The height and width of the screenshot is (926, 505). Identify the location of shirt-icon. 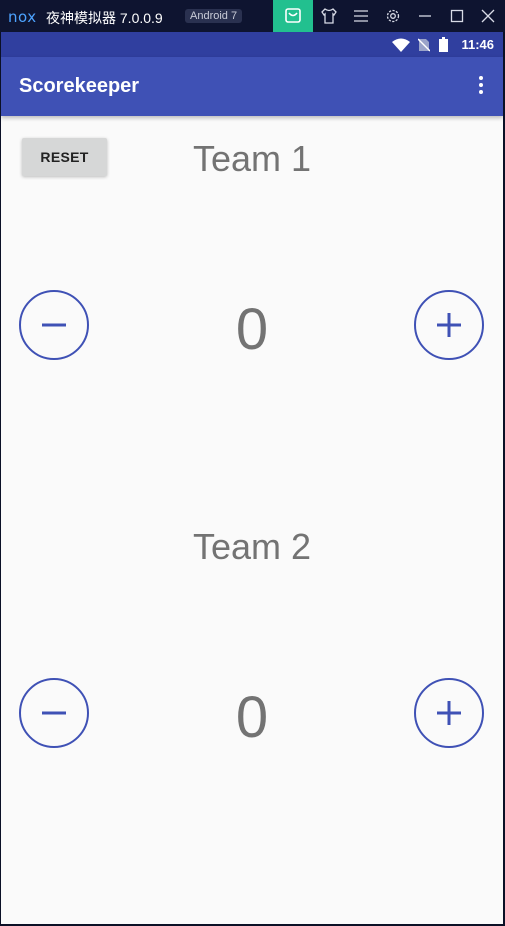
(329, 16).